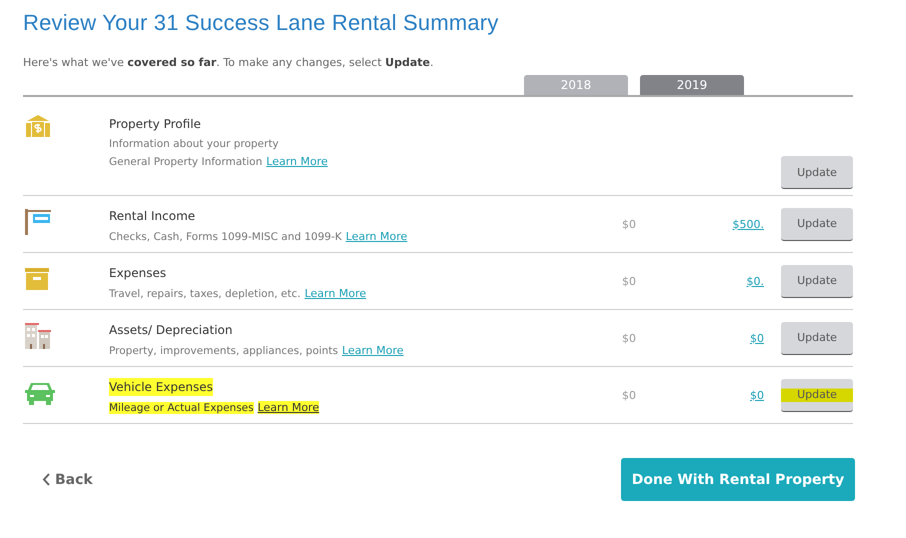 This screenshot has height=538, width=906. I want to click on done-button: Done With Rental Property, so click(738, 479).